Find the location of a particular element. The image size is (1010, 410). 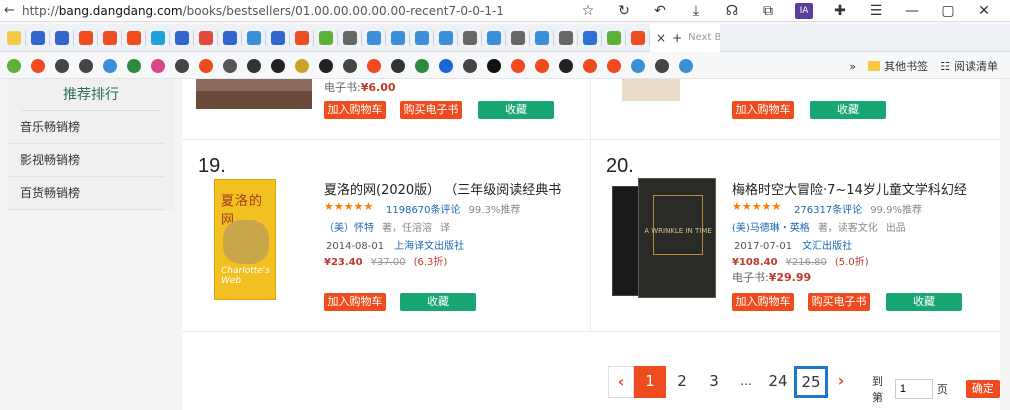

other-bookmarks: 其他书签 is located at coordinates (898, 66).